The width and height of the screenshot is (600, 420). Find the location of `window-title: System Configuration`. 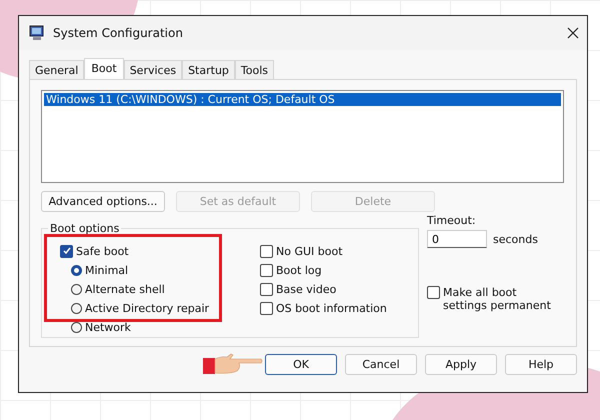

window-title: System Configuration is located at coordinates (118, 33).